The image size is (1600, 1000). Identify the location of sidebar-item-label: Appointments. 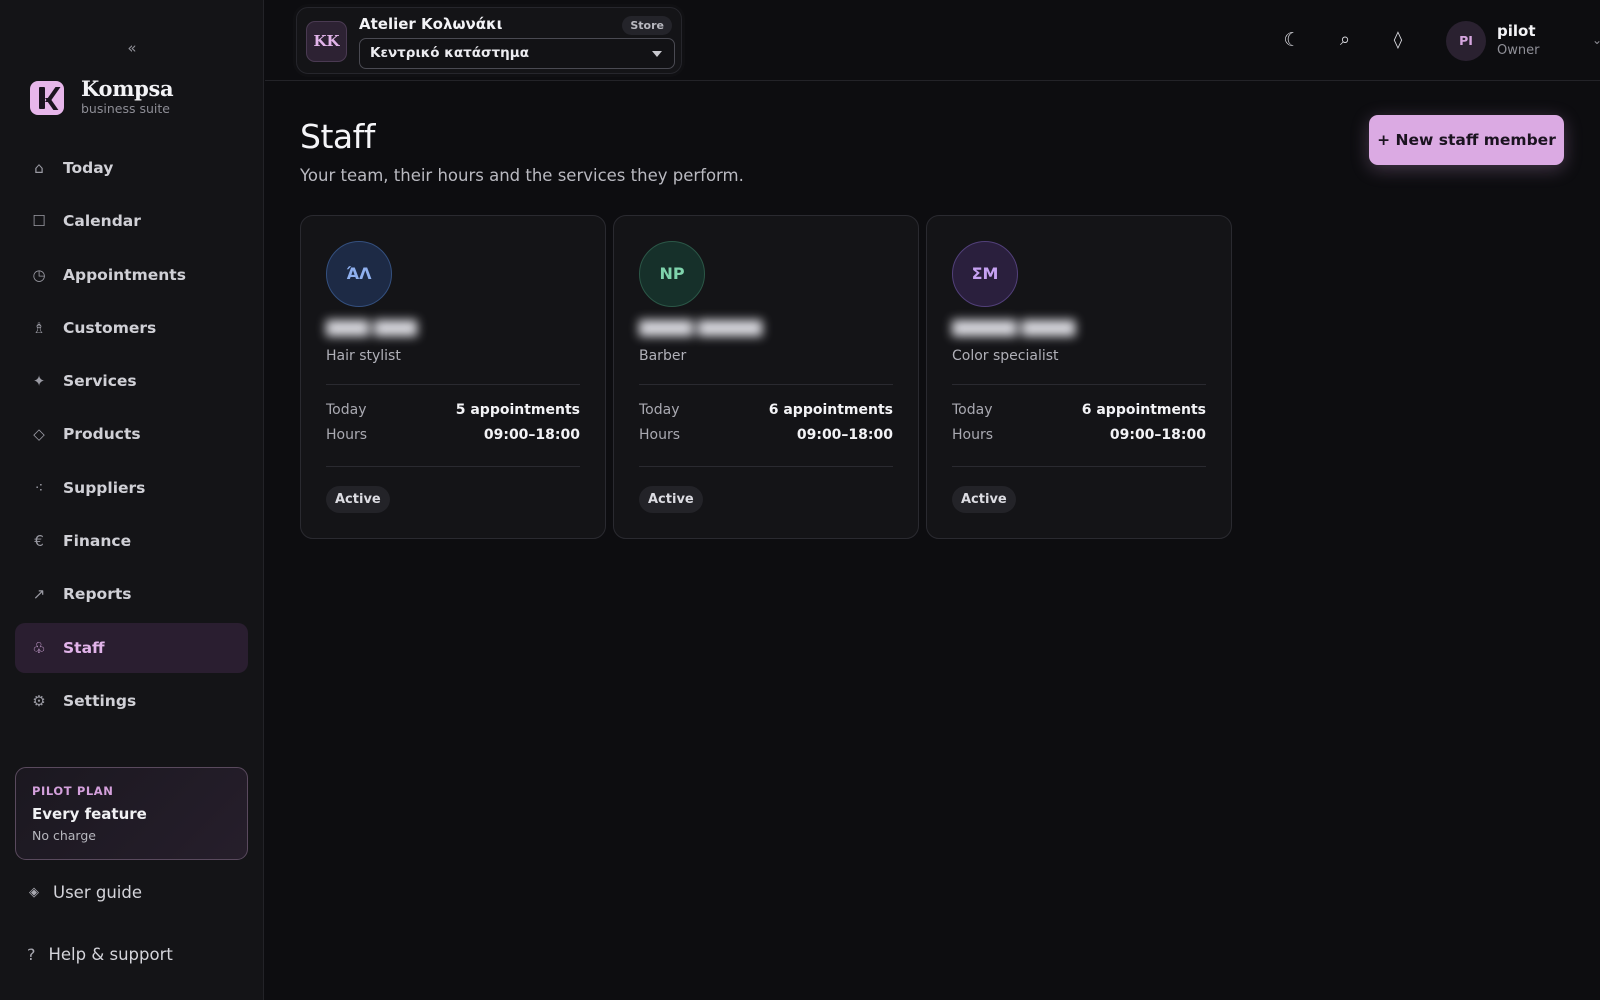
(124, 274).